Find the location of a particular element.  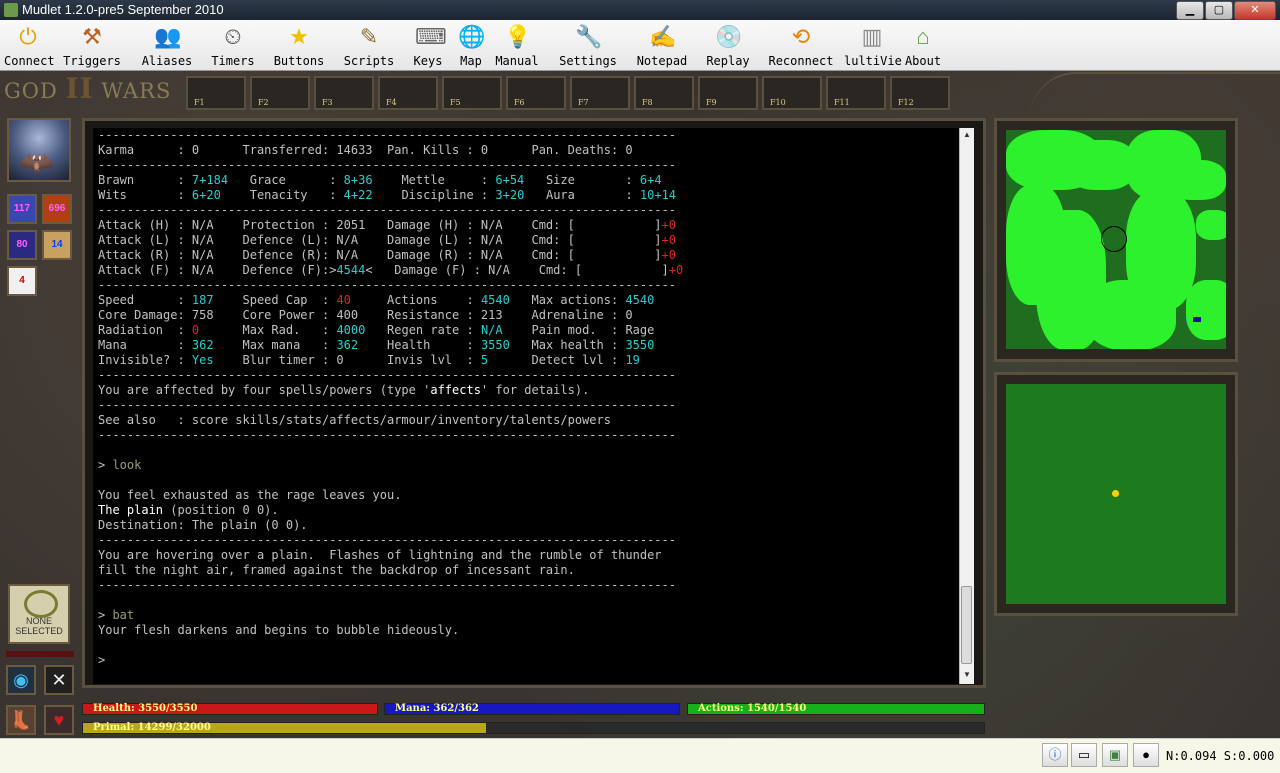

heart-icon: ♥ is located at coordinates (59, 720).